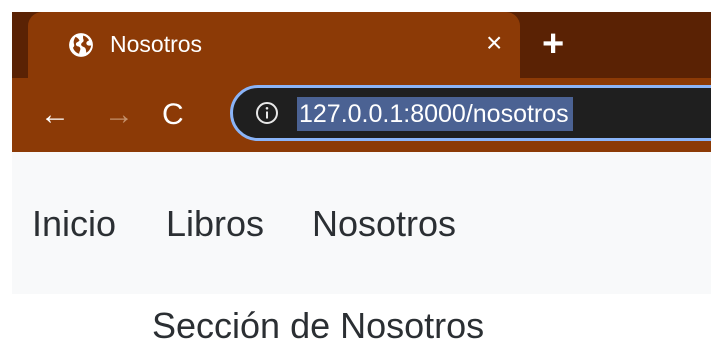  What do you see at coordinates (274, 45) in the screenshot?
I see `tab-nosotros: Nosotros ×` at bounding box center [274, 45].